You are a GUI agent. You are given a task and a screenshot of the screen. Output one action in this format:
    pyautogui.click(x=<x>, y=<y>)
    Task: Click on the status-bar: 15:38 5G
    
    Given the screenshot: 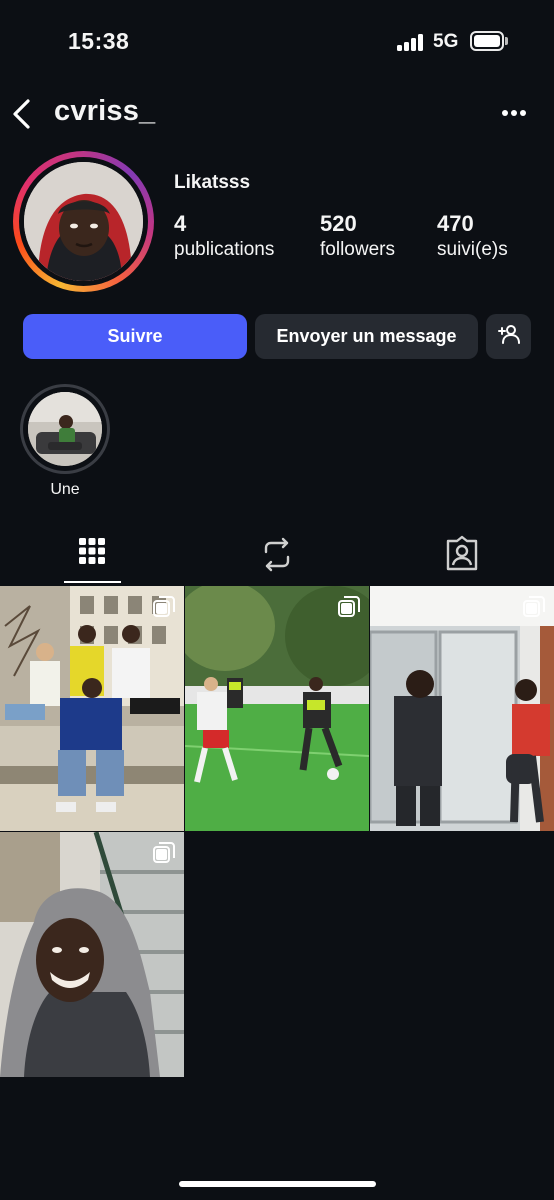 What is the action you would take?
    pyautogui.click(x=277, y=40)
    